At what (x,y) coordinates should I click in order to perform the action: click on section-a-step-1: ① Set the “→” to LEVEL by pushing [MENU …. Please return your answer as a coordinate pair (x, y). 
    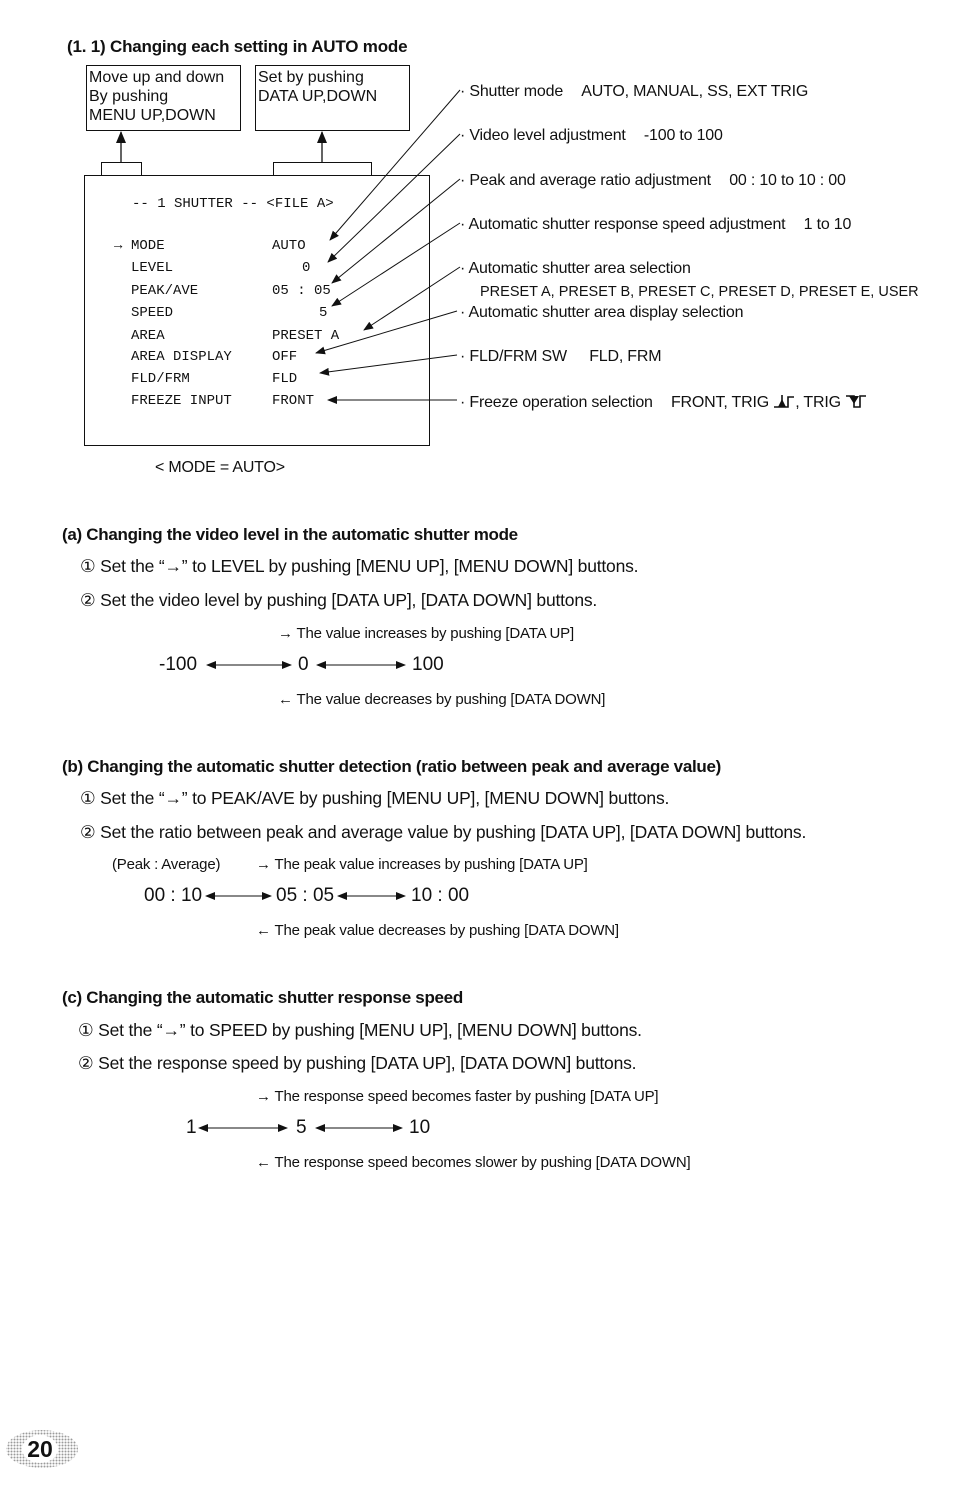
    Looking at the image, I should click on (359, 566).